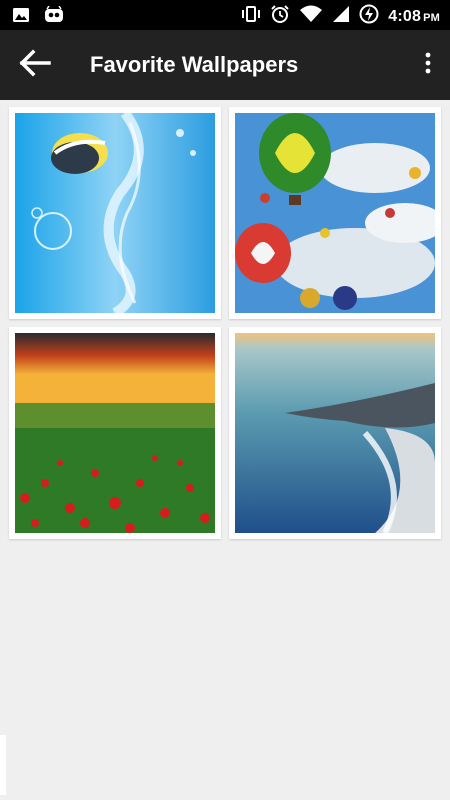 The width and height of the screenshot is (450, 800). I want to click on clock-time: 4:08 PM, so click(414, 16).